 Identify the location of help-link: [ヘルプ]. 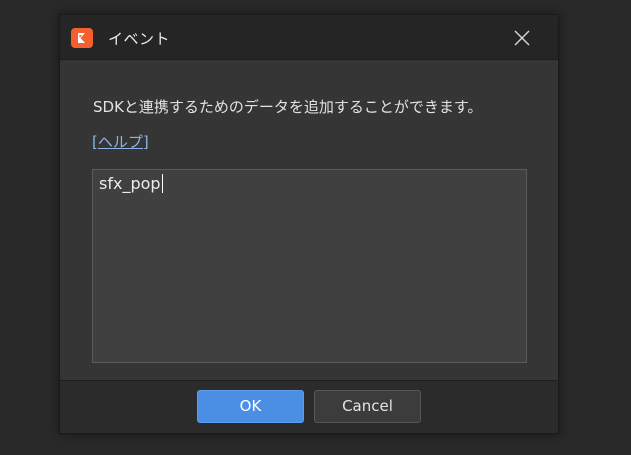
(120, 141).